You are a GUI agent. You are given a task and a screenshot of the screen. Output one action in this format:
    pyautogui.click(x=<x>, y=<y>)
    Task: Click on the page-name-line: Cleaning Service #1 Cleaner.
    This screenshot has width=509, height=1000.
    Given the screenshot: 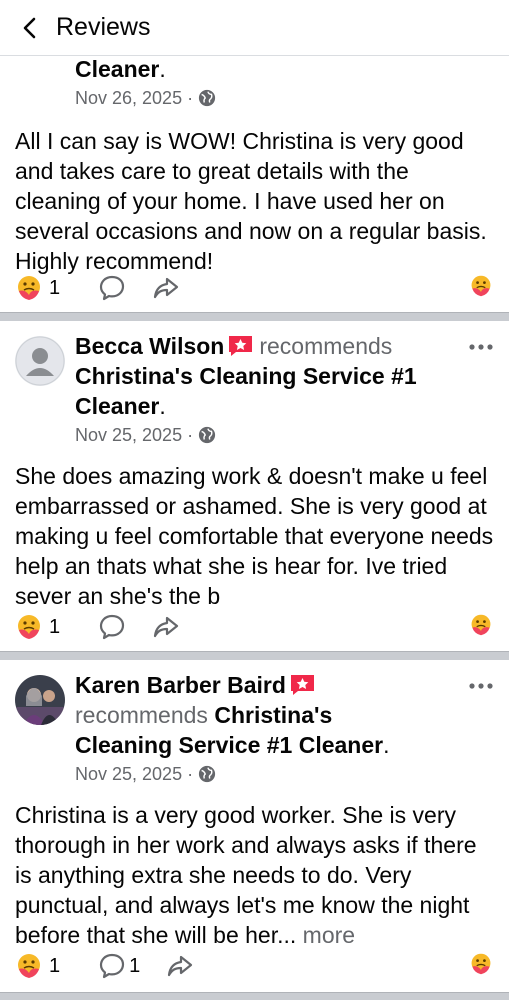 What is the action you would take?
    pyautogui.click(x=267, y=745)
    